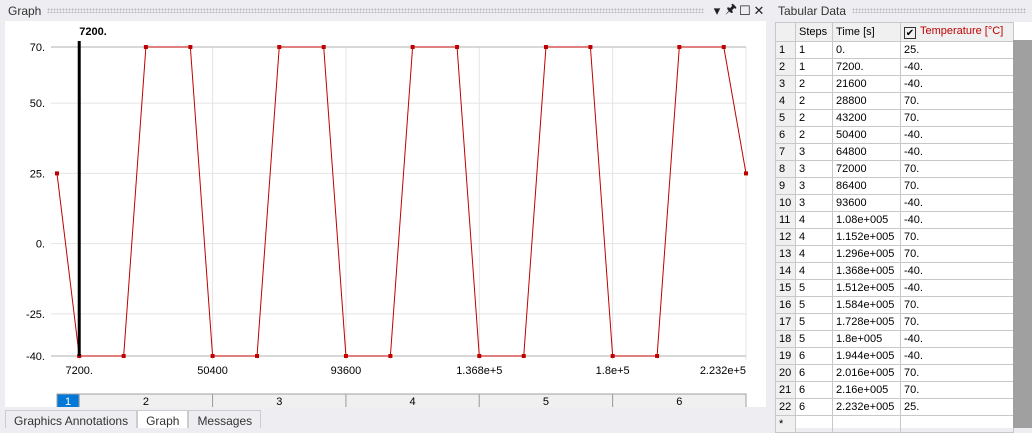 The height and width of the screenshot is (433, 1032). Describe the element at coordinates (866, 32) in the screenshot. I see `time-header: Time [s]` at that location.